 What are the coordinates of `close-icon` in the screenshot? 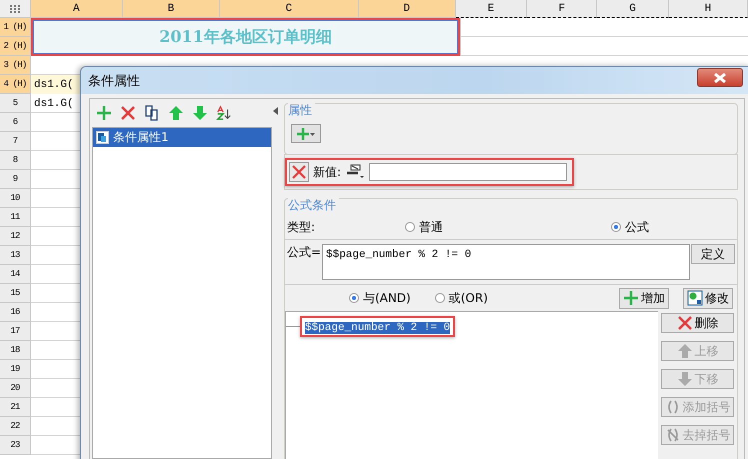 It's located at (720, 77).